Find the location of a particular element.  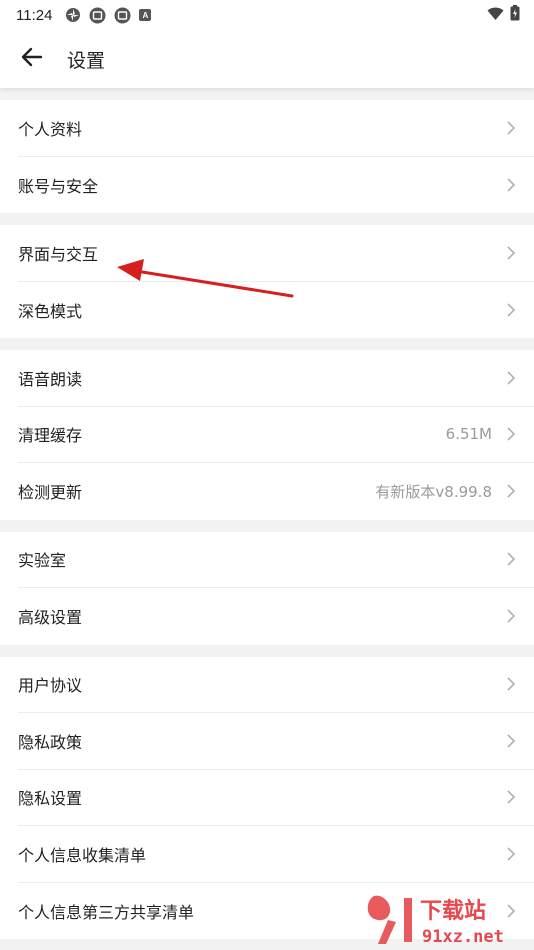

settings-item-label: 检测更新 is located at coordinates (50, 493).